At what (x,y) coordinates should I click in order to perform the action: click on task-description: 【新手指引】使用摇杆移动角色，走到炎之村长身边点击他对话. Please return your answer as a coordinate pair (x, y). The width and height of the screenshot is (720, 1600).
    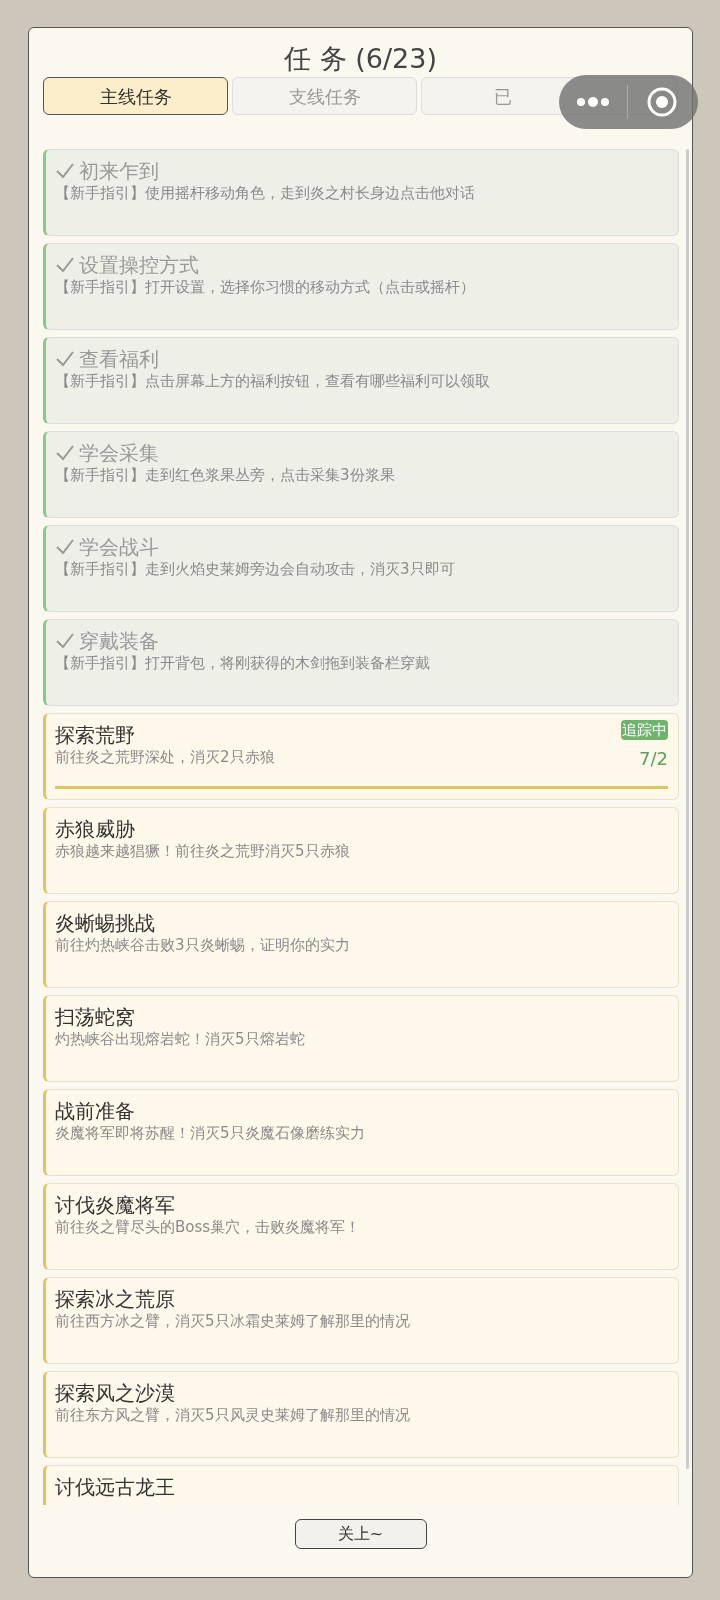
    Looking at the image, I should click on (265, 193).